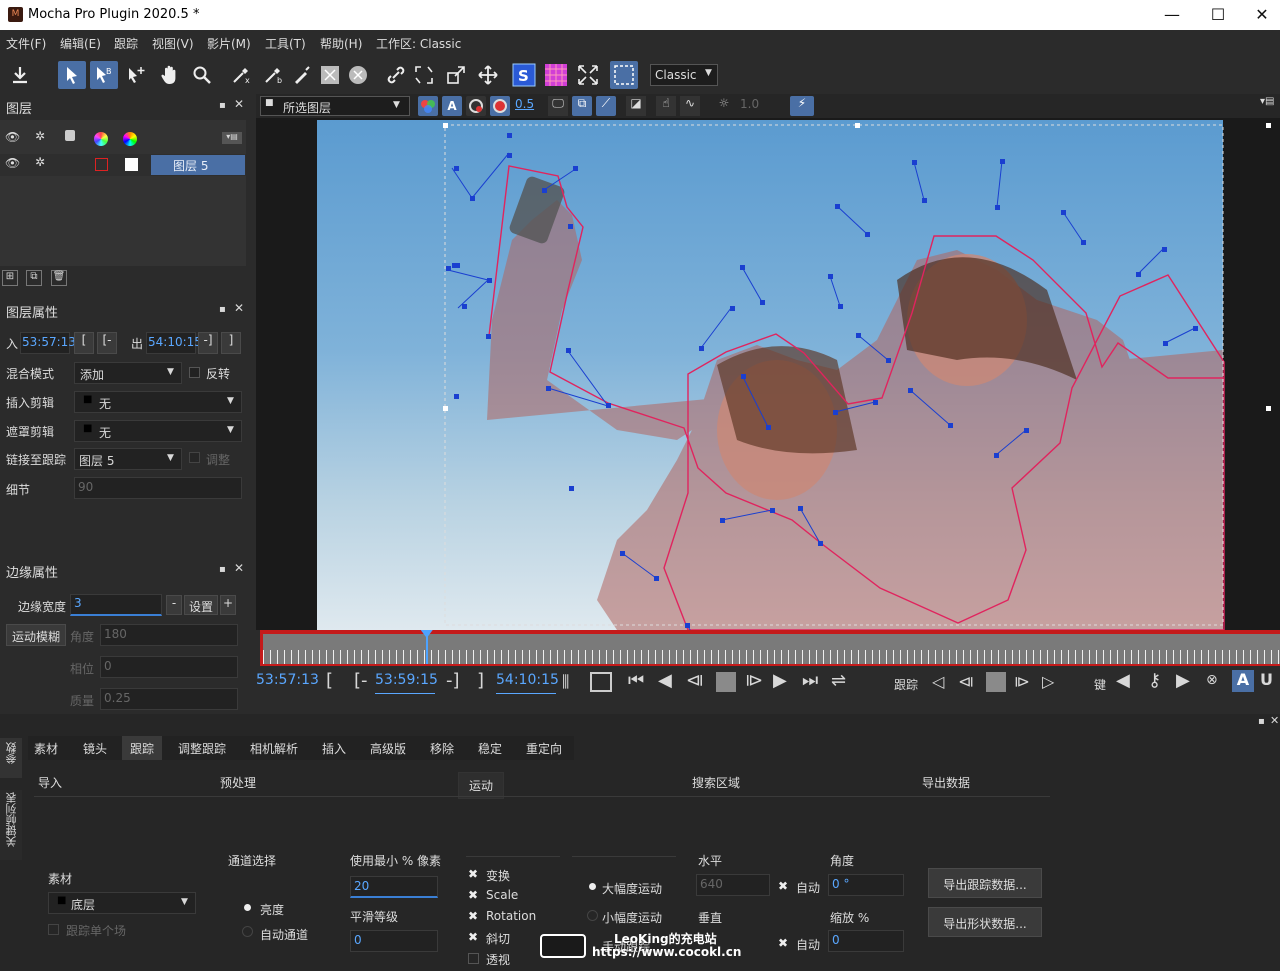 The image size is (1280, 971). I want to click on in-point-field: 53:57:13, so click(48, 343).